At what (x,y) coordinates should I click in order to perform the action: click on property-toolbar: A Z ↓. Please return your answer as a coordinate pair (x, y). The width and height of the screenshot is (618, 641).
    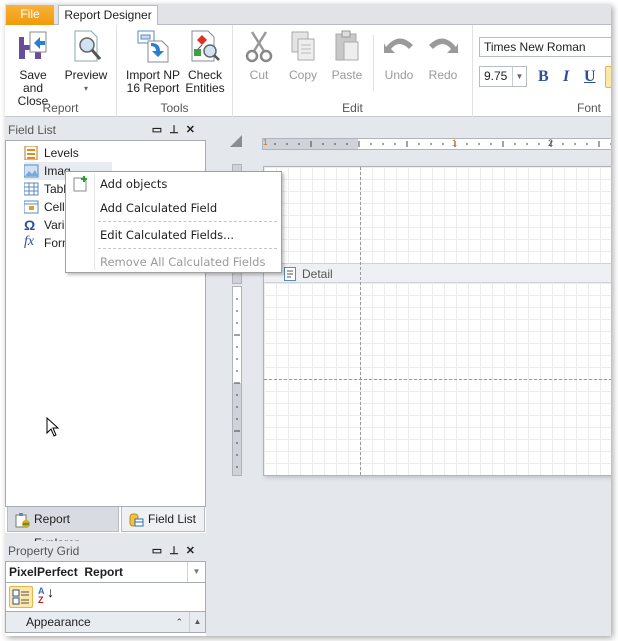
    Looking at the image, I should click on (105, 597).